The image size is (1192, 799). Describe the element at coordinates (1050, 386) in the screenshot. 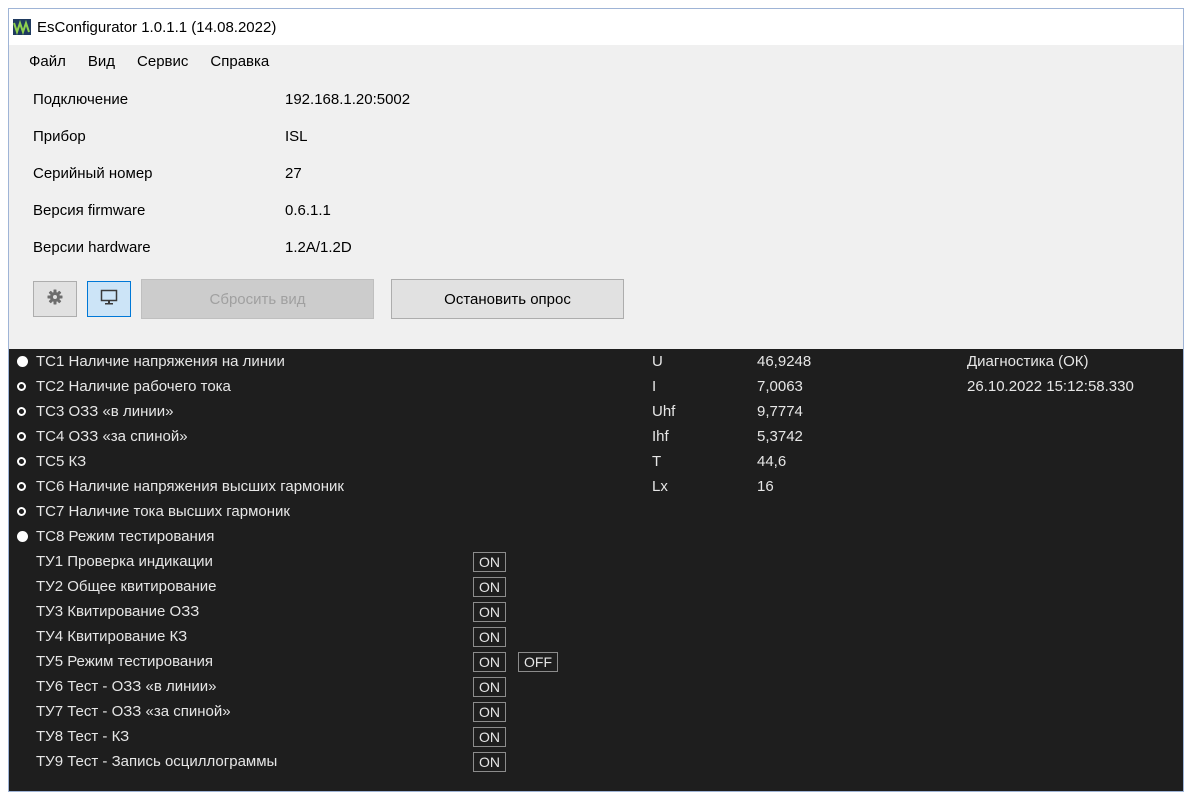

I see `diagnostics-timestamp: 26.10.2022 15:12:58.330` at that location.